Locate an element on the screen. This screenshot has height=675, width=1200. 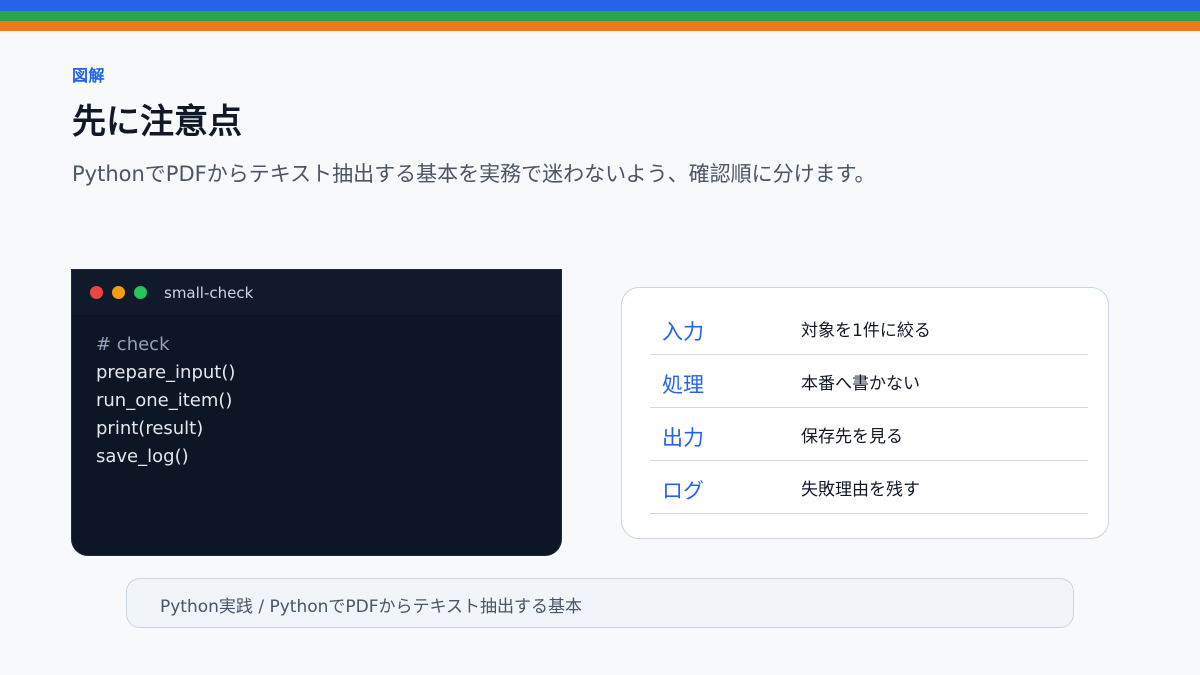
checklist-row-input: 入力 対象を1件に絞る is located at coordinates (869, 328).